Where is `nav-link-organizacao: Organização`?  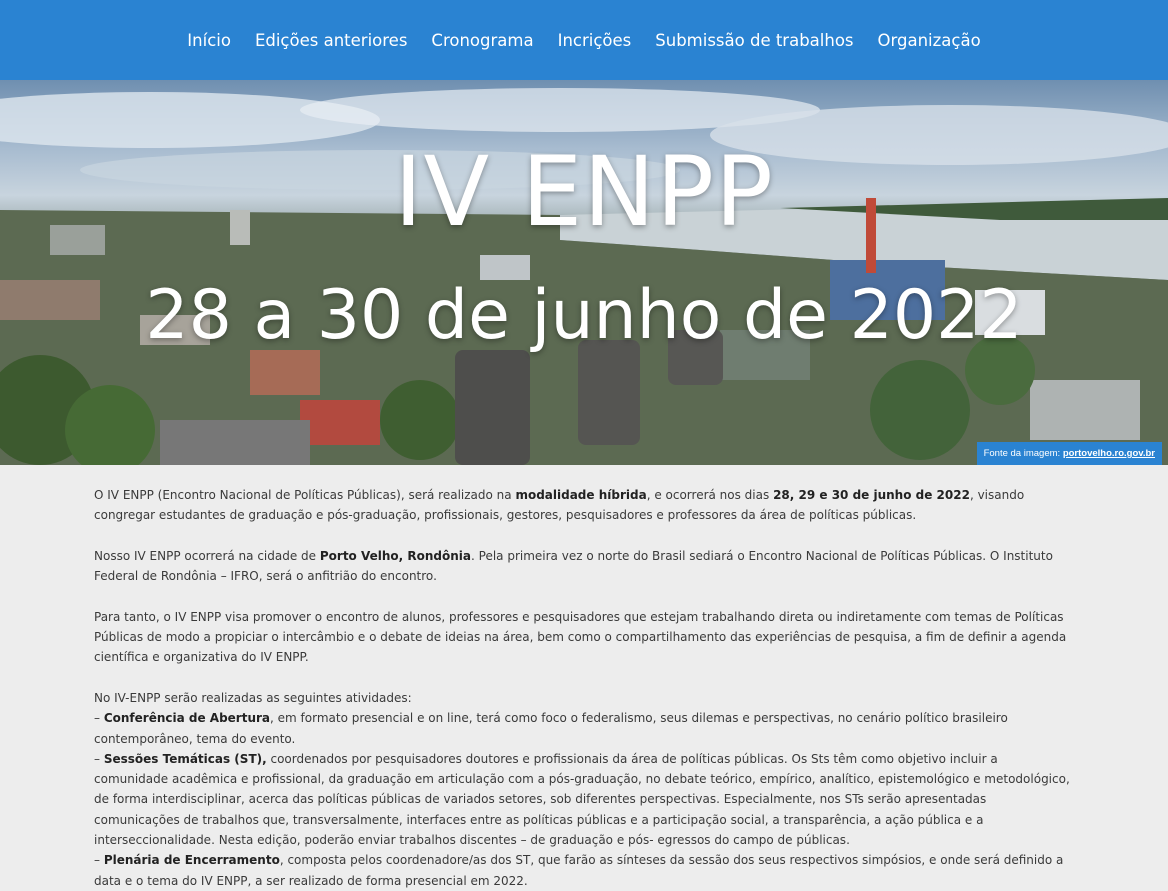
nav-link-organizacao: Organização is located at coordinates (929, 40).